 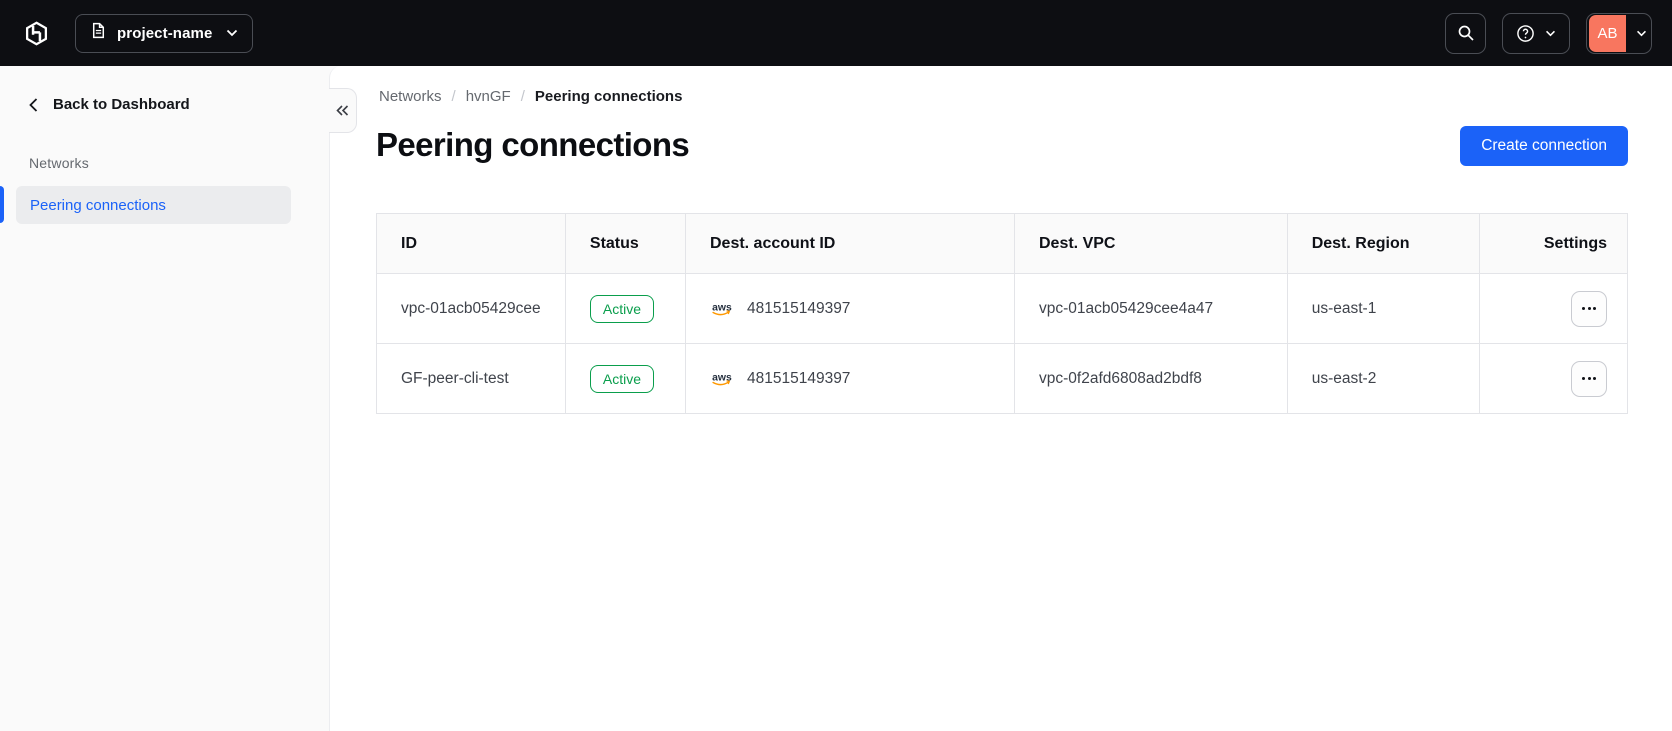 I want to click on double-chevron-left-icon, so click(x=342, y=110).